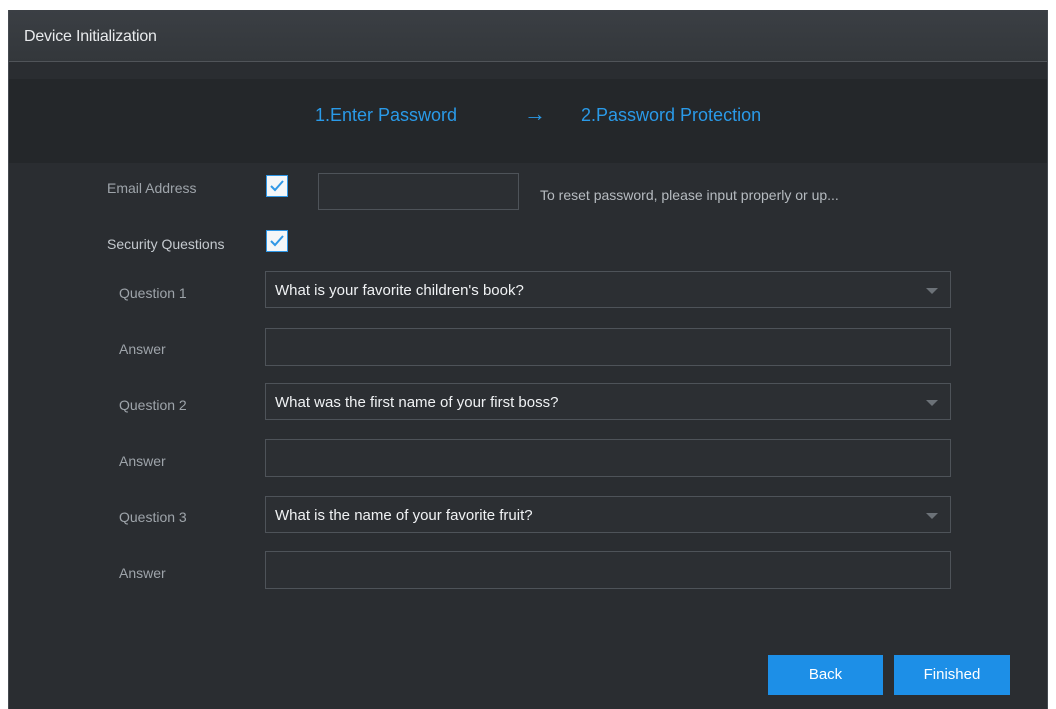  What do you see at coordinates (952, 675) in the screenshot?
I see `finished-button: Finished` at bounding box center [952, 675].